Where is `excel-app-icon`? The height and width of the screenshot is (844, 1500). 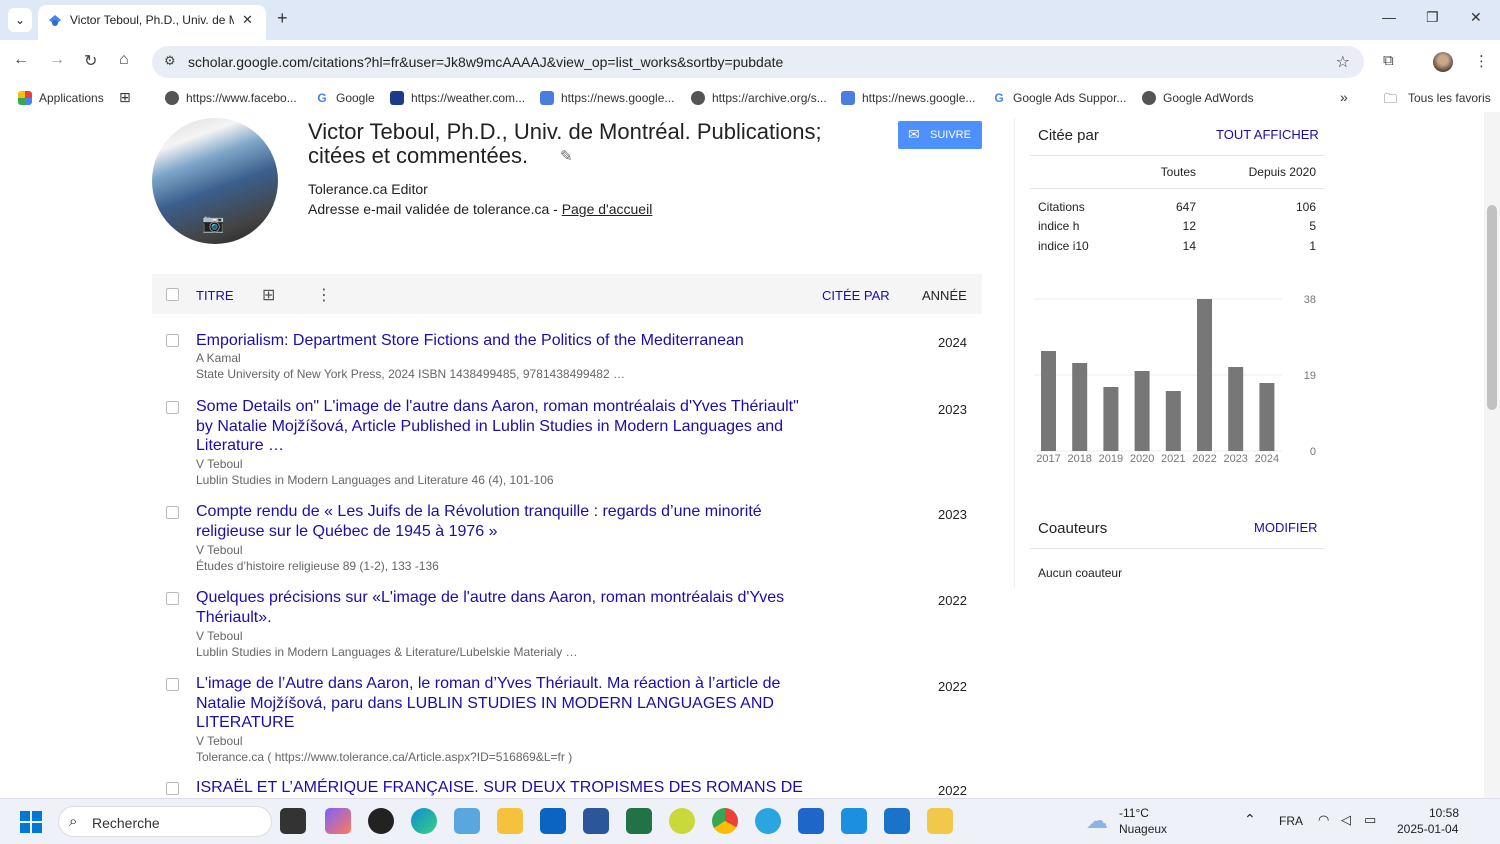 excel-app-icon is located at coordinates (639, 821).